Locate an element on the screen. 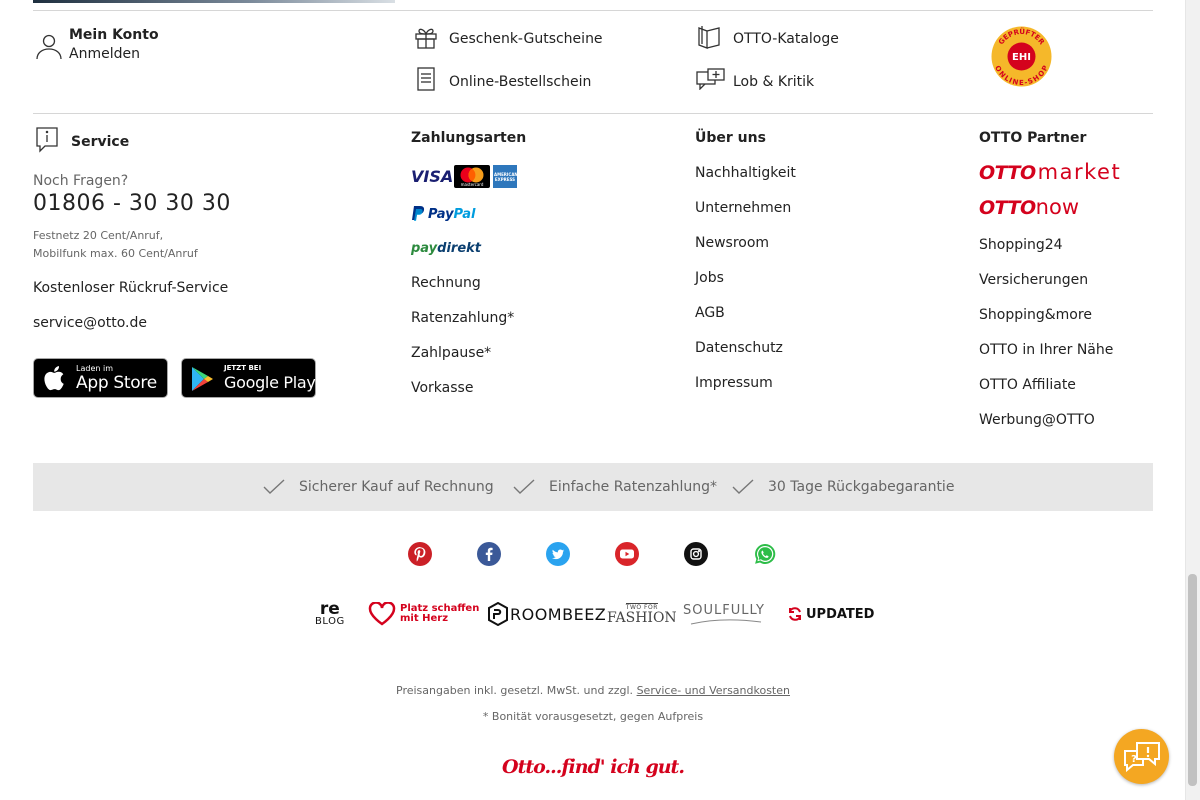  otto-now-word: now is located at coordinates (1057, 207).